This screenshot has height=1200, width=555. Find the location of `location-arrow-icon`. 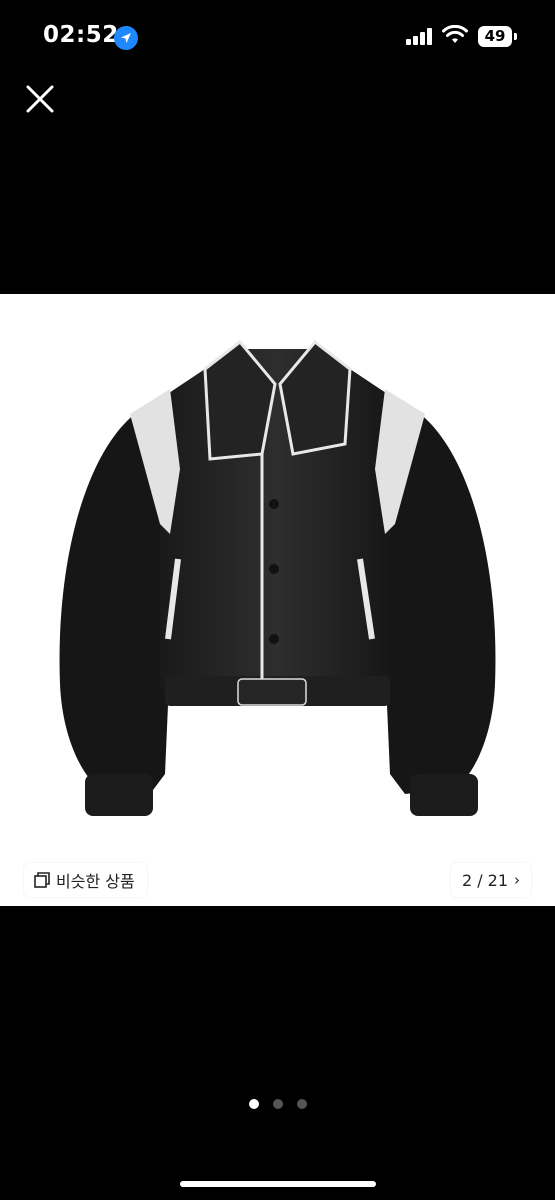

location-arrow-icon is located at coordinates (126, 38).